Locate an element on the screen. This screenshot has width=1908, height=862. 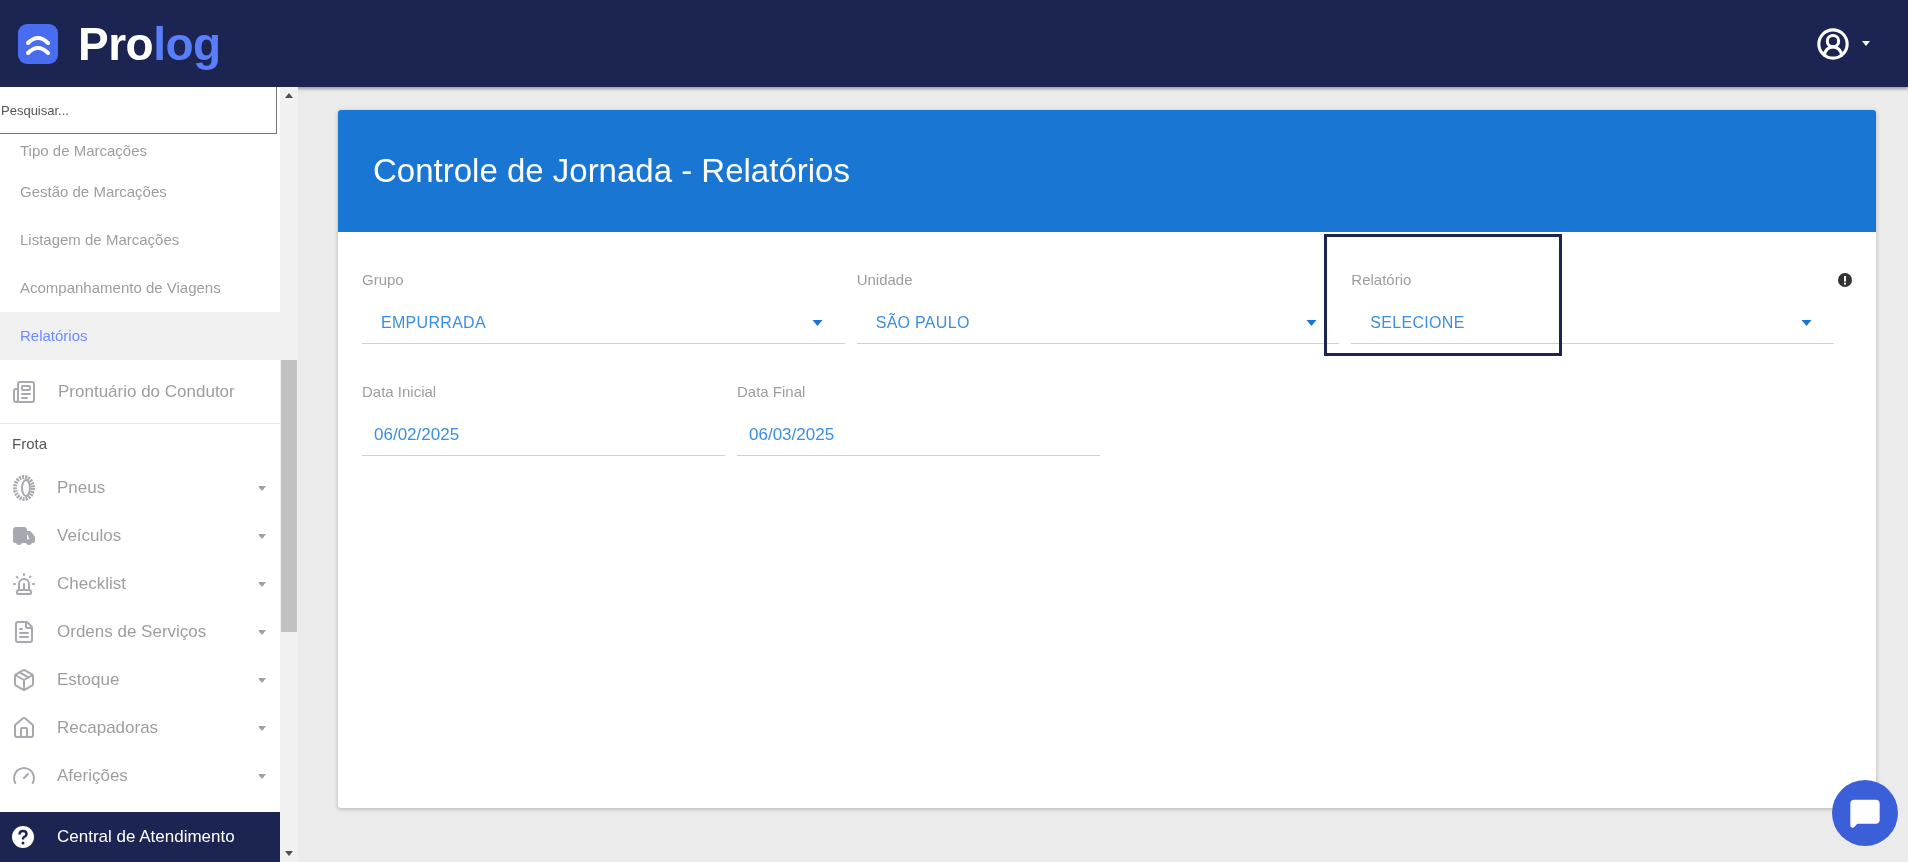
page-title: Controle de Jornada - Relatórios is located at coordinates (611, 171).